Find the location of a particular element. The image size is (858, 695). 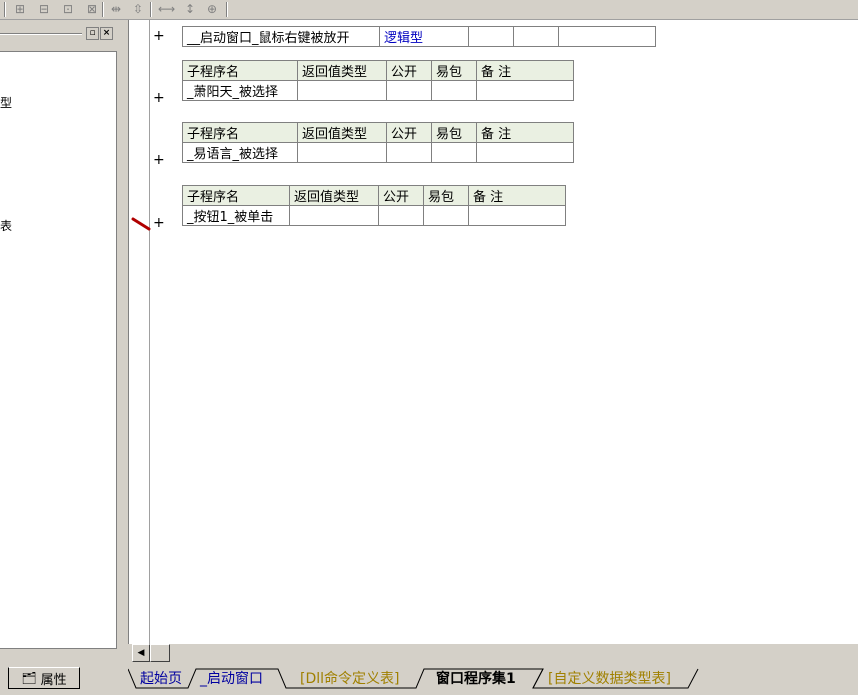

panel-close-icon: × is located at coordinates (106, 33).